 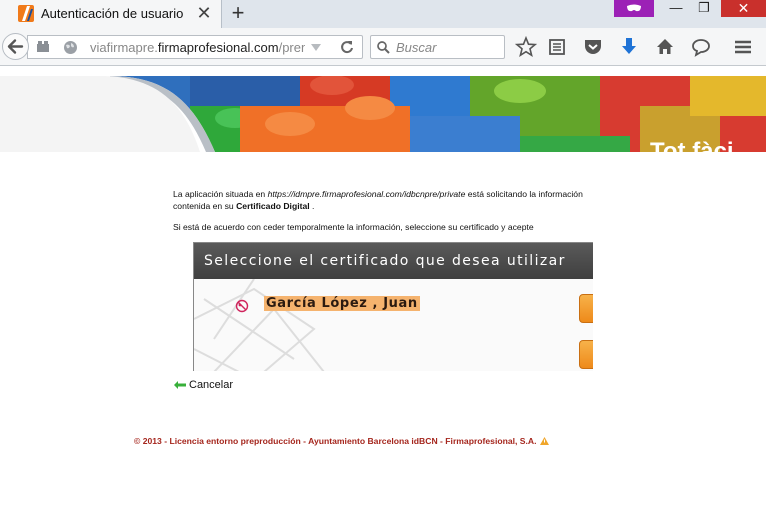 I want to click on lego-banner-image: Tot fàci, so click(x=383, y=114).